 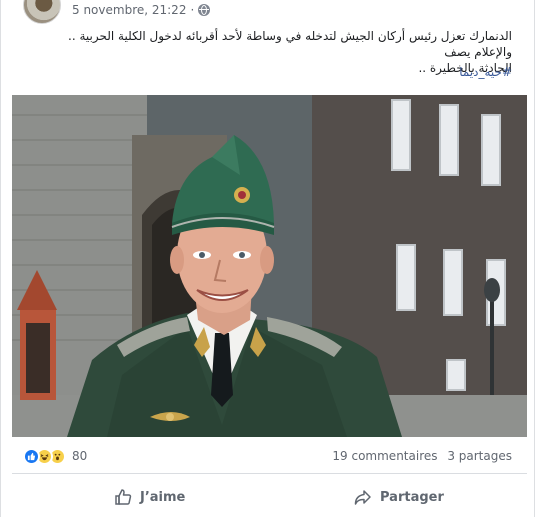 I want to click on engagement-counts: 19 commentaires 3 partages, so click(x=422, y=456).